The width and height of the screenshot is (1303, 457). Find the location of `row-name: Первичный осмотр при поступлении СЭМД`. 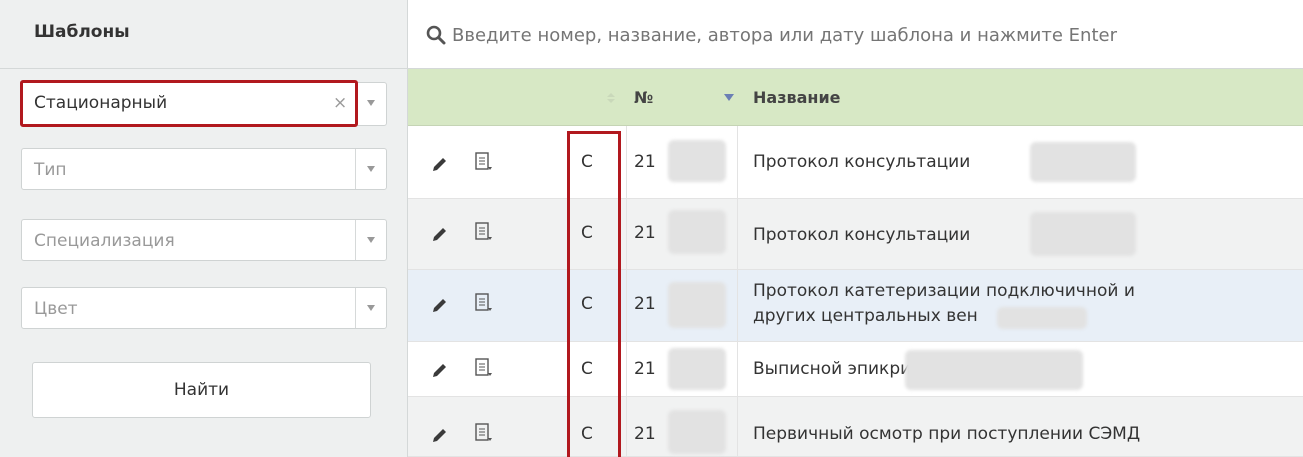

row-name: Первичный осмотр при поступлении СЭМД is located at coordinates (946, 434).